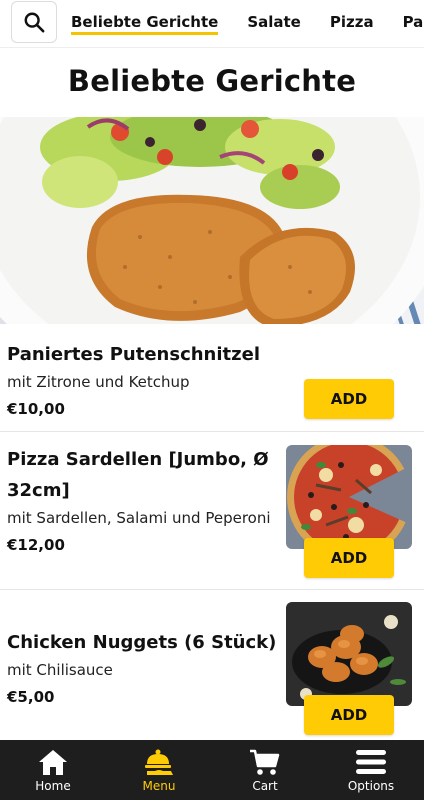  Describe the element at coordinates (36, 409) in the screenshot. I see `dish-price: €10,00` at that location.